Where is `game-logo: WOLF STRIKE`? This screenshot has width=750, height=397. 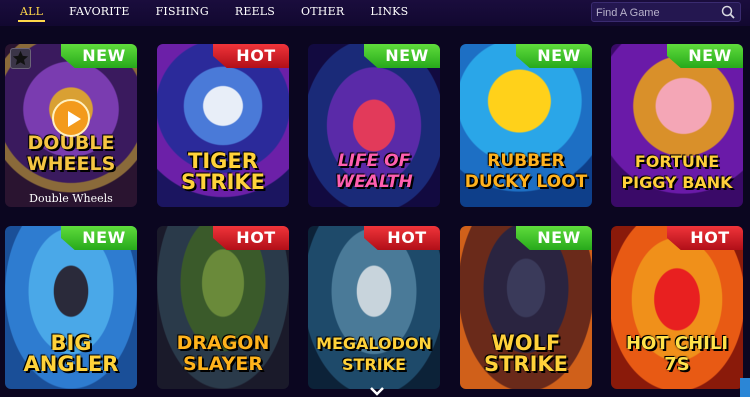 game-logo: WOLF STRIKE is located at coordinates (526, 353).